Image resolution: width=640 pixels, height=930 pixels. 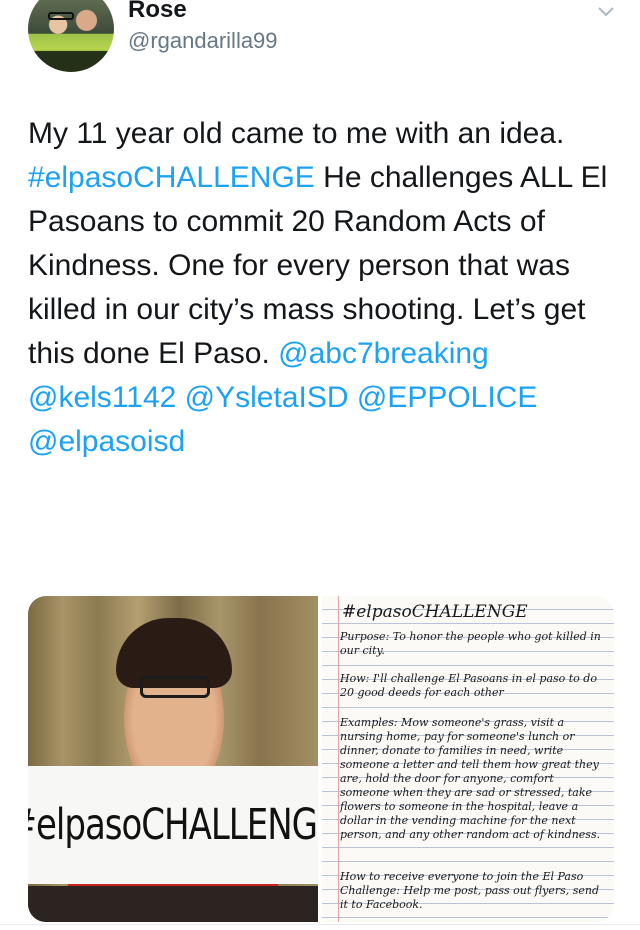 What do you see at coordinates (320, 40) in the screenshot?
I see `tweet-header: Rose @rgandarilla99` at bounding box center [320, 40].